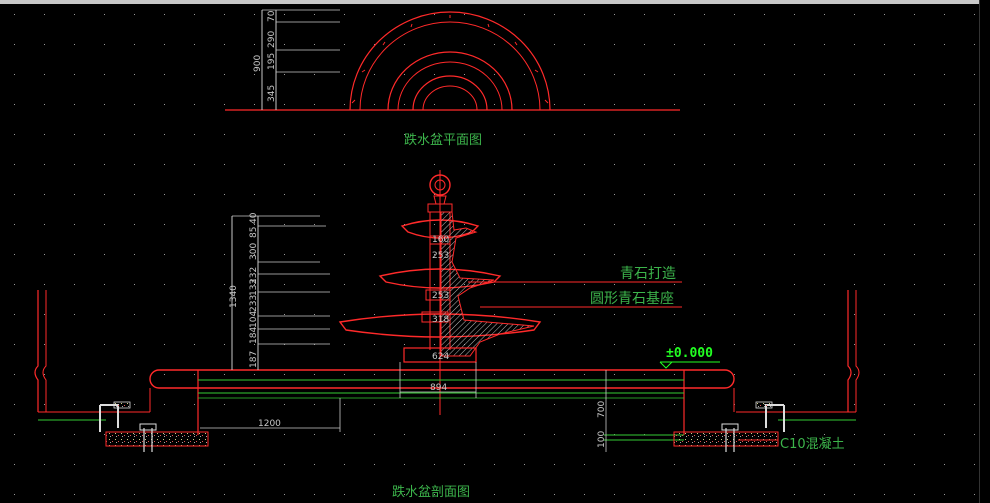 The image size is (990, 503). Describe the element at coordinates (272, 16) in the screenshot. I see `plan-dim-seg-1: 70` at that location.